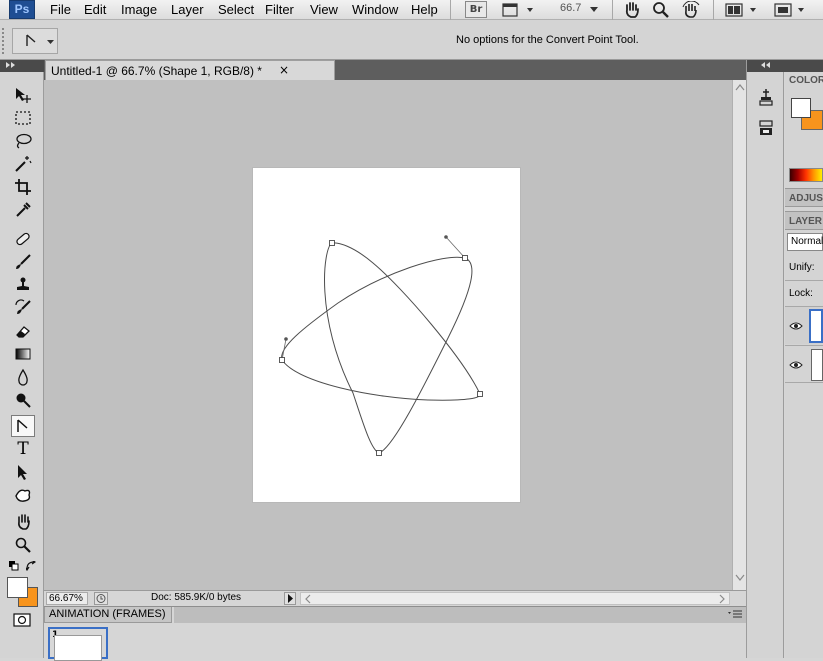 Image resolution: width=823 pixels, height=661 pixels. I want to click on custom-shape-icon, so click(23, 495).